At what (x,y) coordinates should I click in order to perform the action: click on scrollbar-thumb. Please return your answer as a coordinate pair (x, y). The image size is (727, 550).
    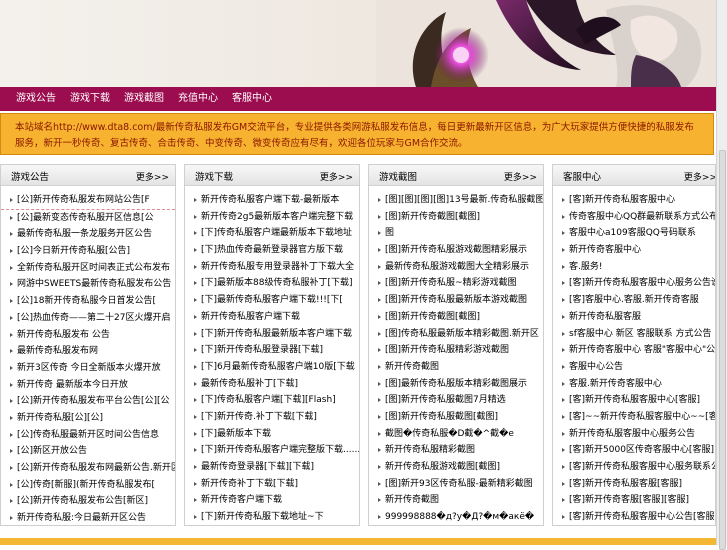
    Looking at the image, I should click on (722, 350).